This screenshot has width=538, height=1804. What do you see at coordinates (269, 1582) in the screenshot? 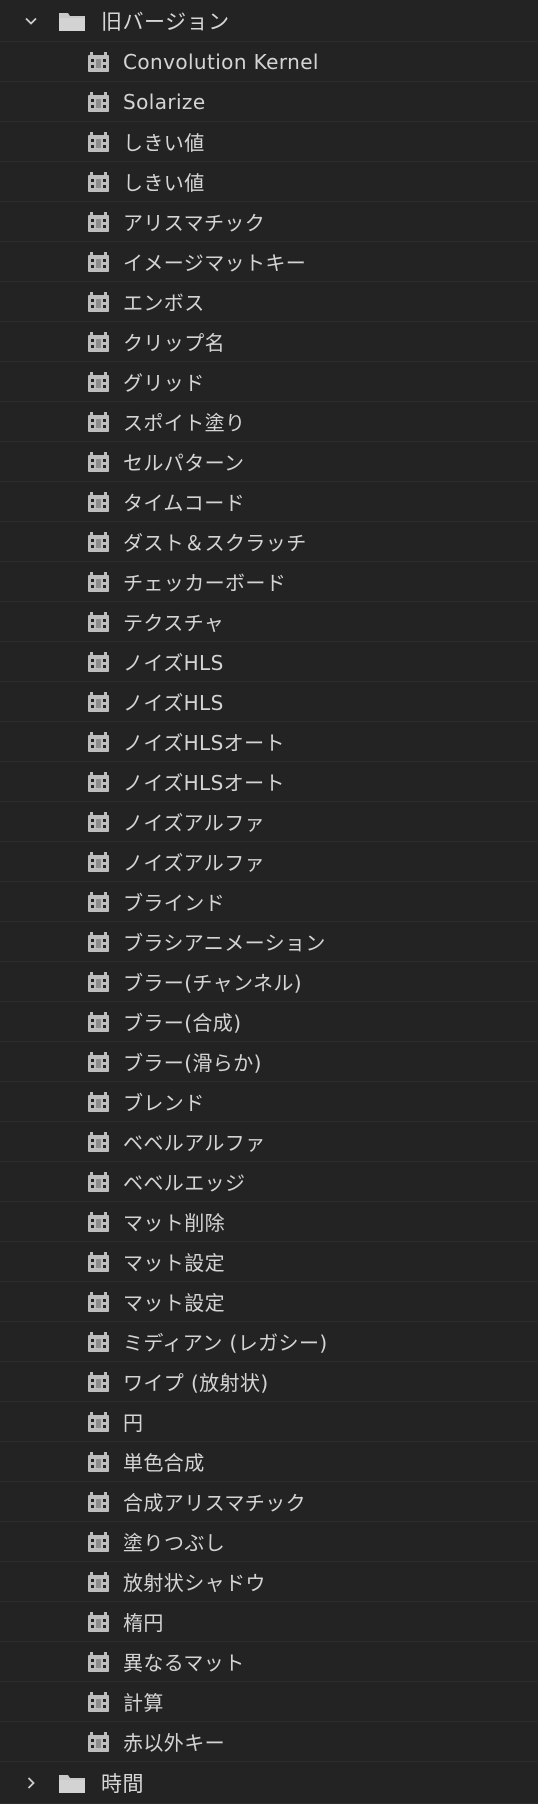
I see `effect-item: 放射状シャドウ` at bounding box center [269, 1582].